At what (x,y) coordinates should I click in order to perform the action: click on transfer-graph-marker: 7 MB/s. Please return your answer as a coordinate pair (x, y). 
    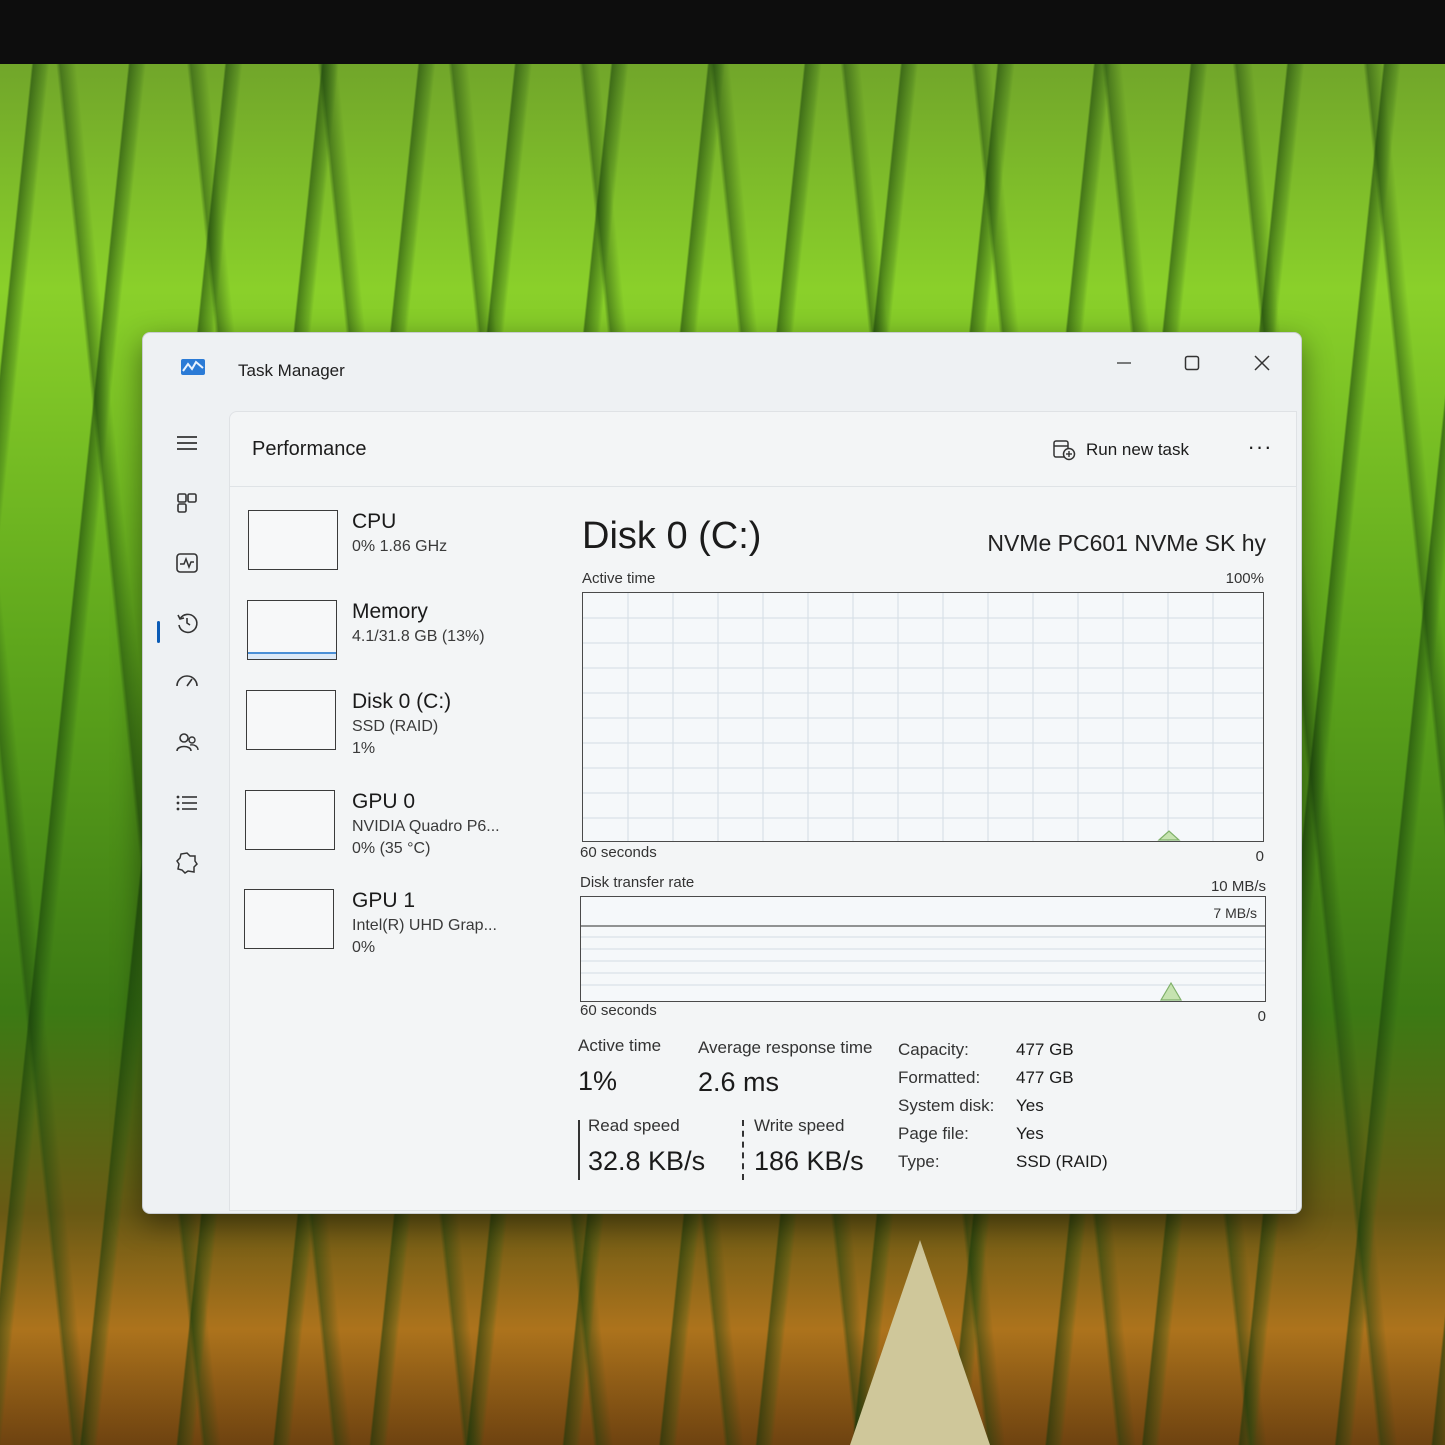
    Looking at the image, I should click on (1235, 913).